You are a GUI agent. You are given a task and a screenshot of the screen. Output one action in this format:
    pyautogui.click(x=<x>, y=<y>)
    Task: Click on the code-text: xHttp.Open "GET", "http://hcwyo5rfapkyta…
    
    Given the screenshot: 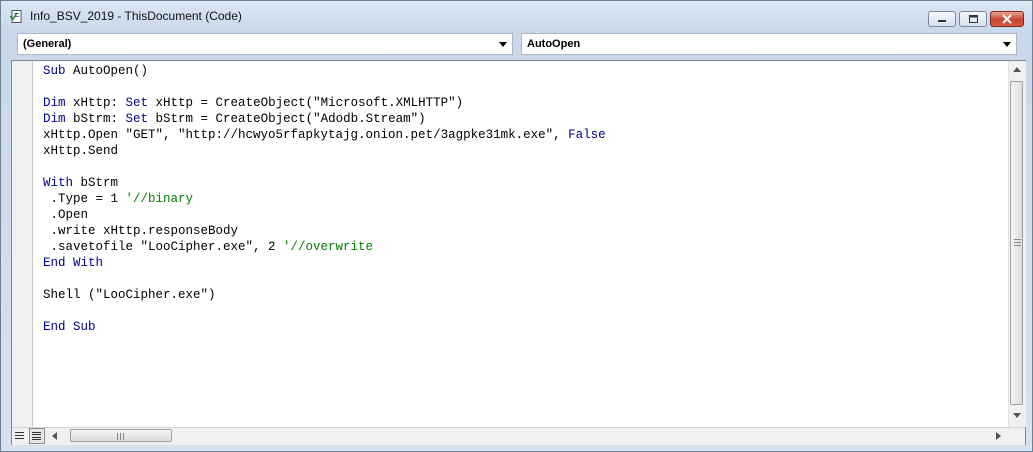 What is the action you would take?
    pyautogui.click(x=306, y=135)
    